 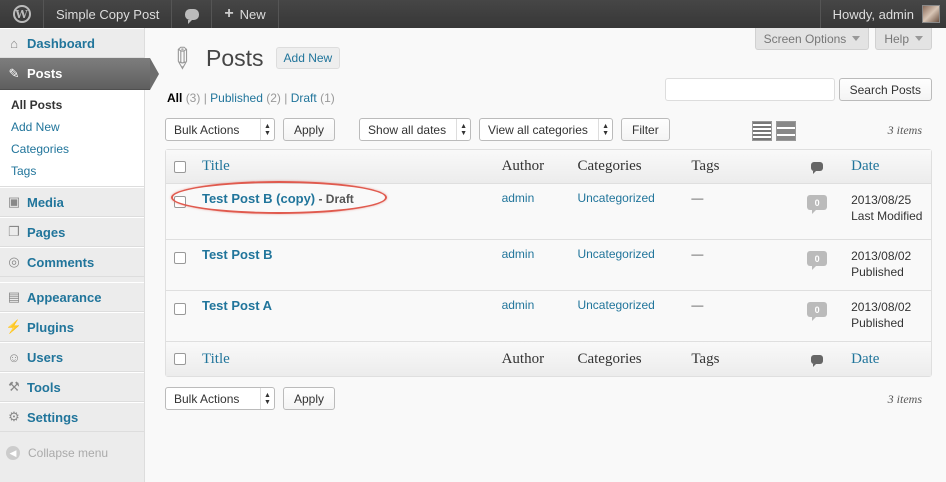 I want to click on search-input, so click(x=749, y=89).